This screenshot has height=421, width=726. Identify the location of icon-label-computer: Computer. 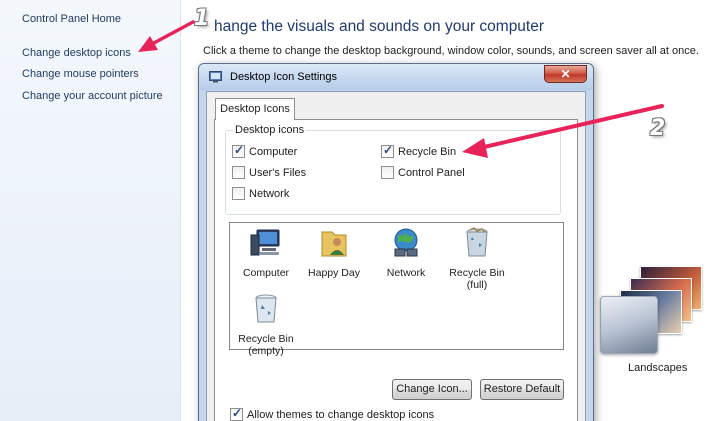
(266, 273).